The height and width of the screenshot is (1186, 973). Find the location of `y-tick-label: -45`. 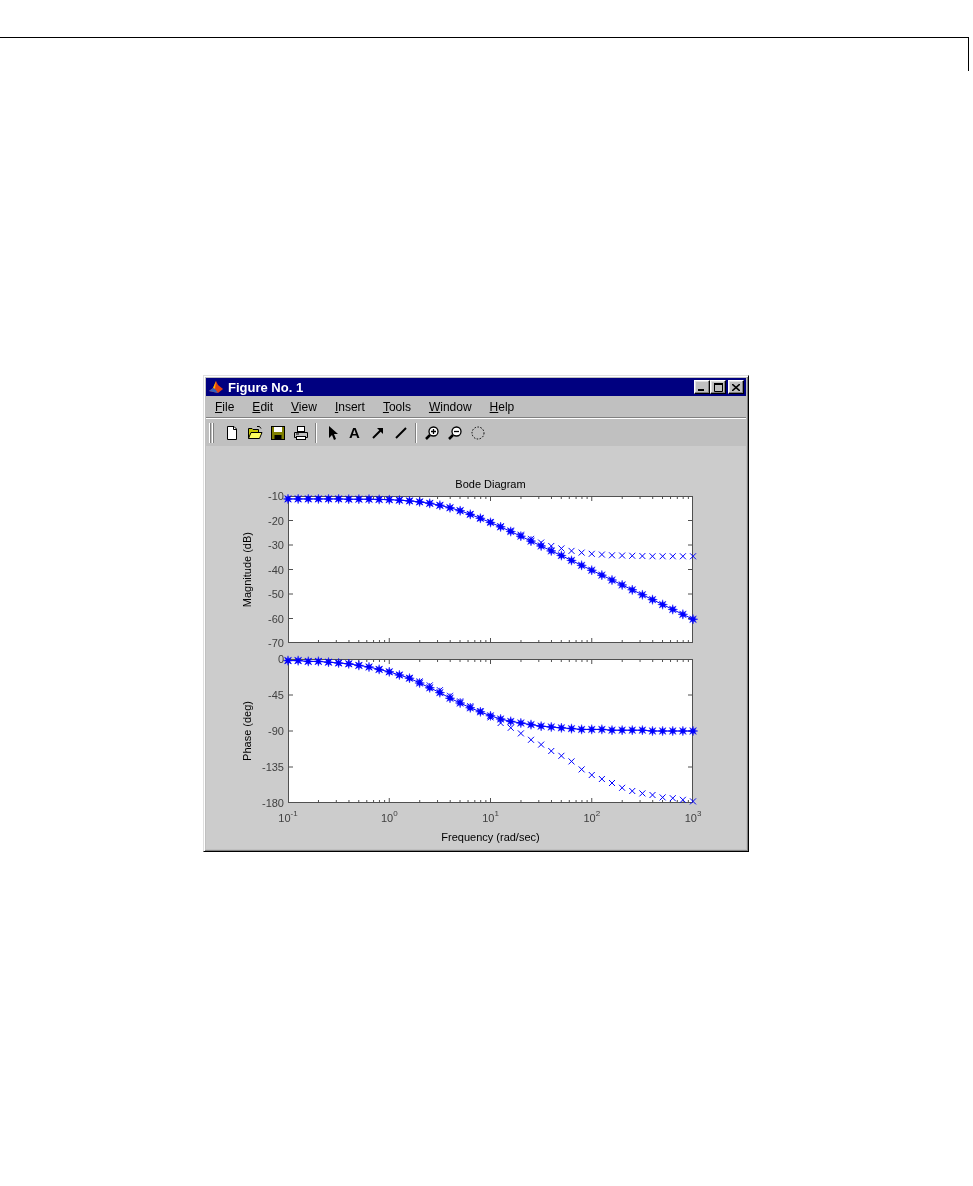

y-tick-label: -45 is located at coordinates (276, 695).